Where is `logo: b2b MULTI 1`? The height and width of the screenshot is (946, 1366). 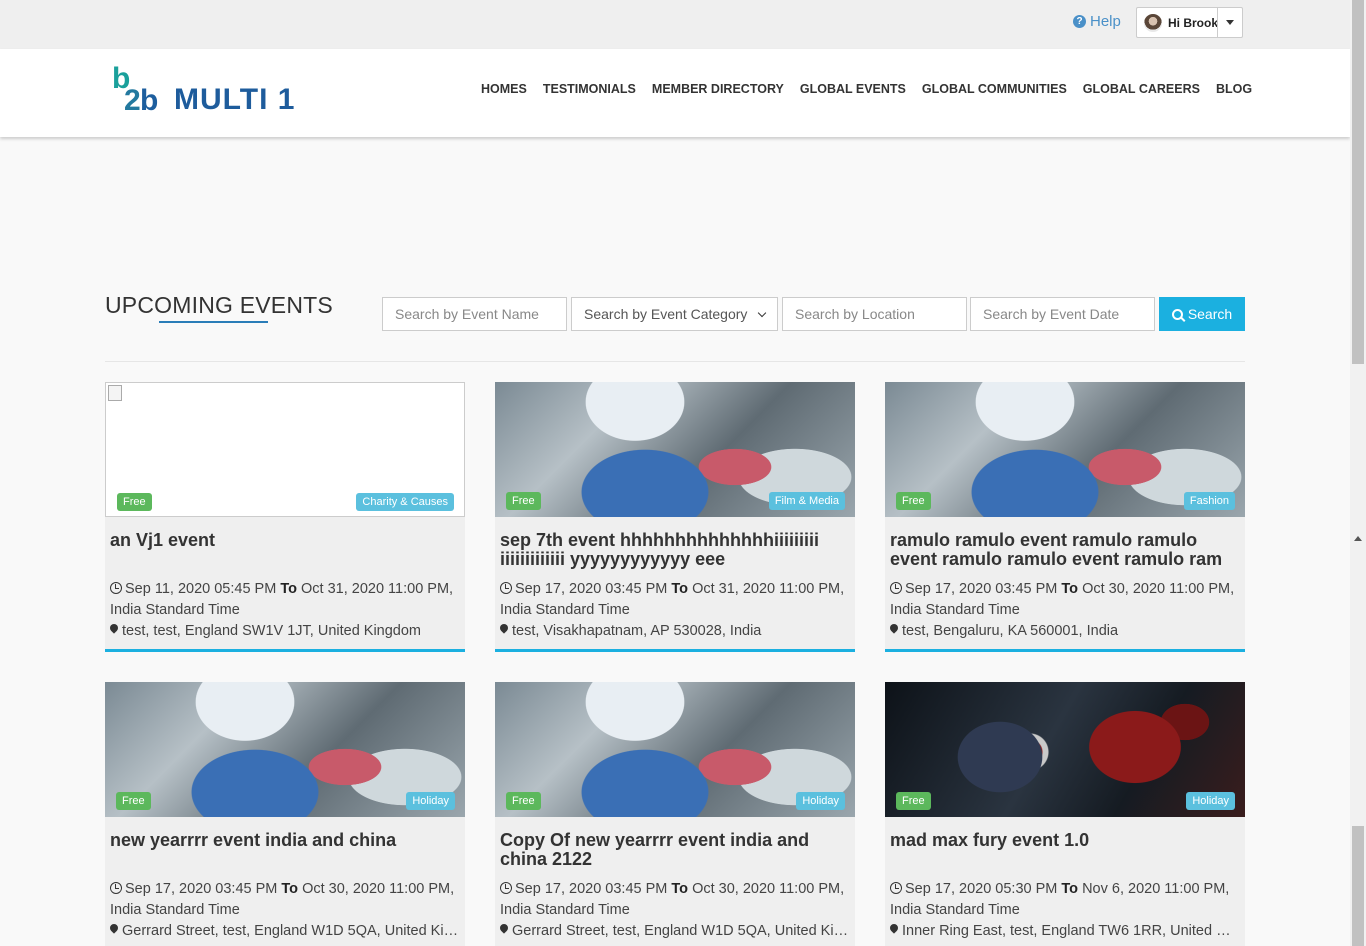
logo: b2b MULTI 1 is located at coordinates (203, 91).